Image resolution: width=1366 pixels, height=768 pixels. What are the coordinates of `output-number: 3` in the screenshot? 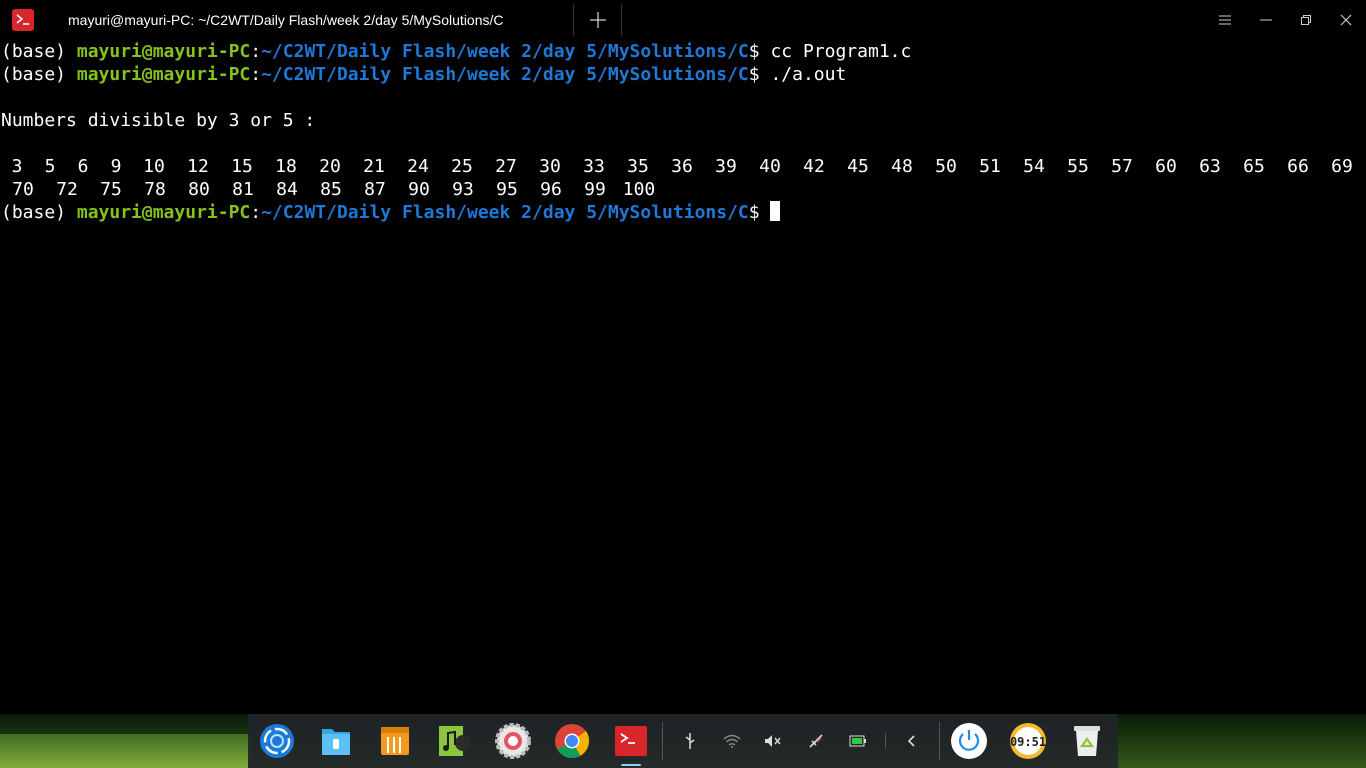 It's located at (17, 166).